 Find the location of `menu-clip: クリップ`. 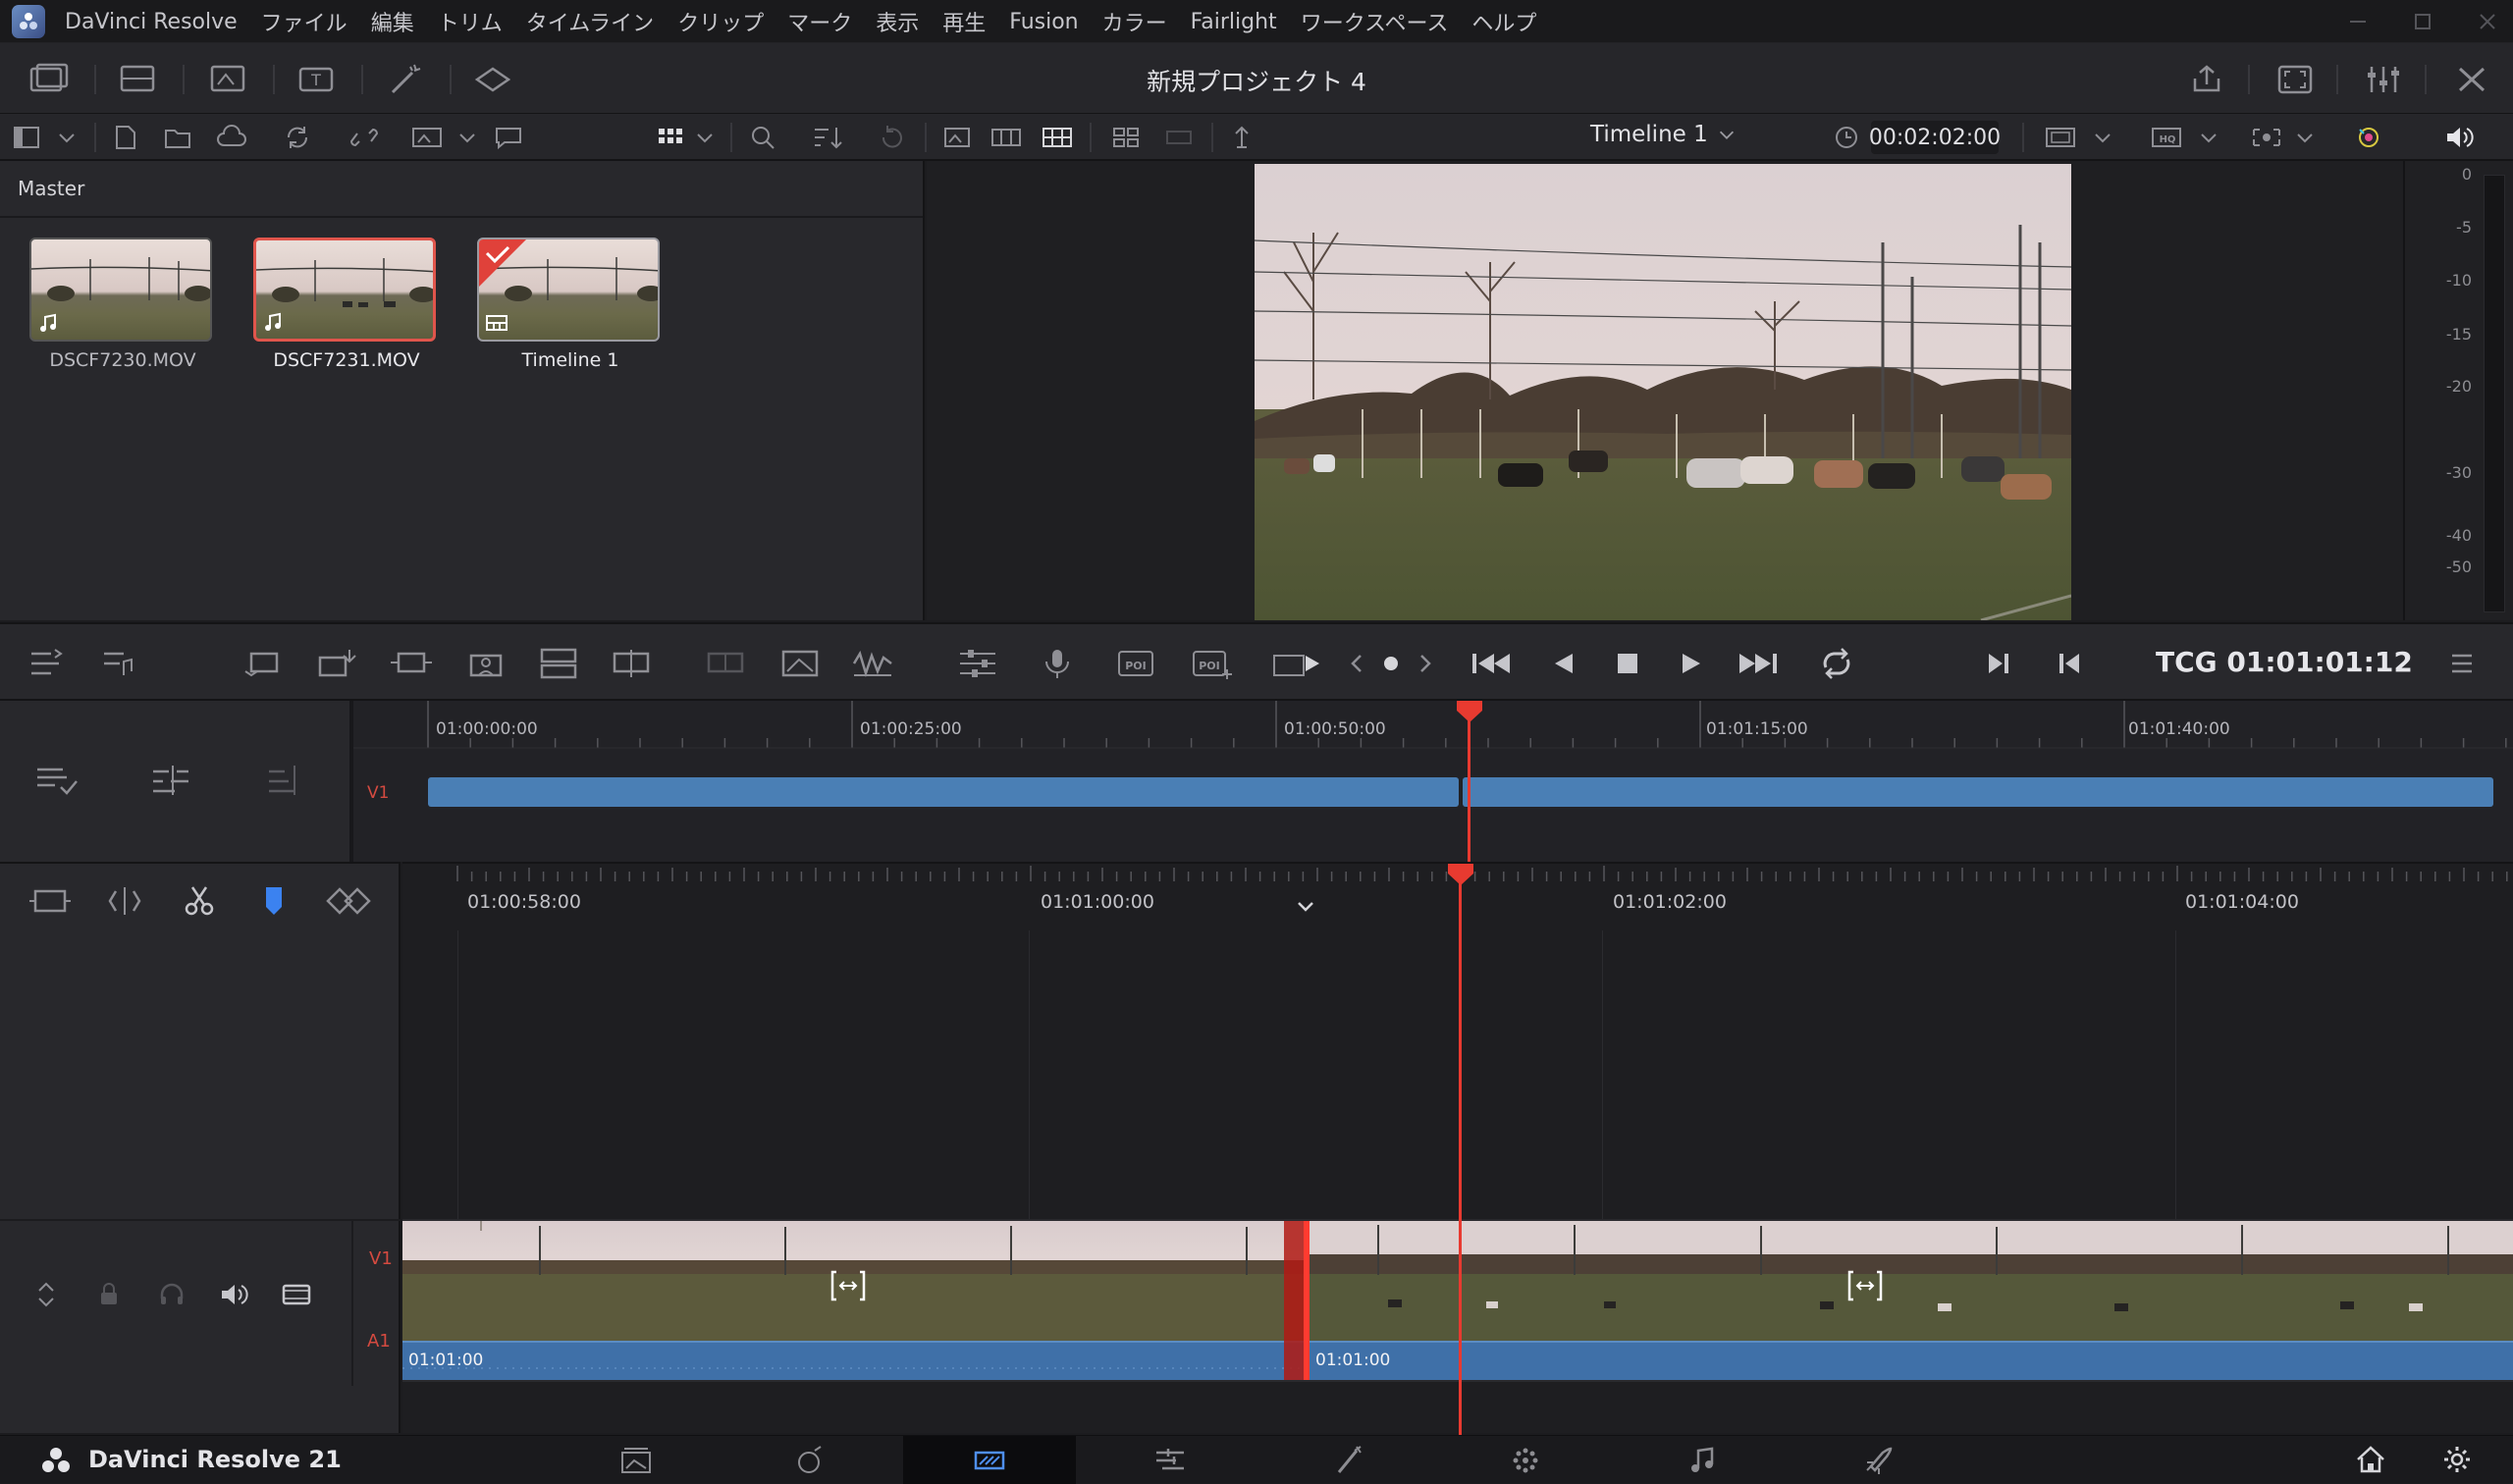

menu-clip: クリップ is located at coordinates (721, 21).